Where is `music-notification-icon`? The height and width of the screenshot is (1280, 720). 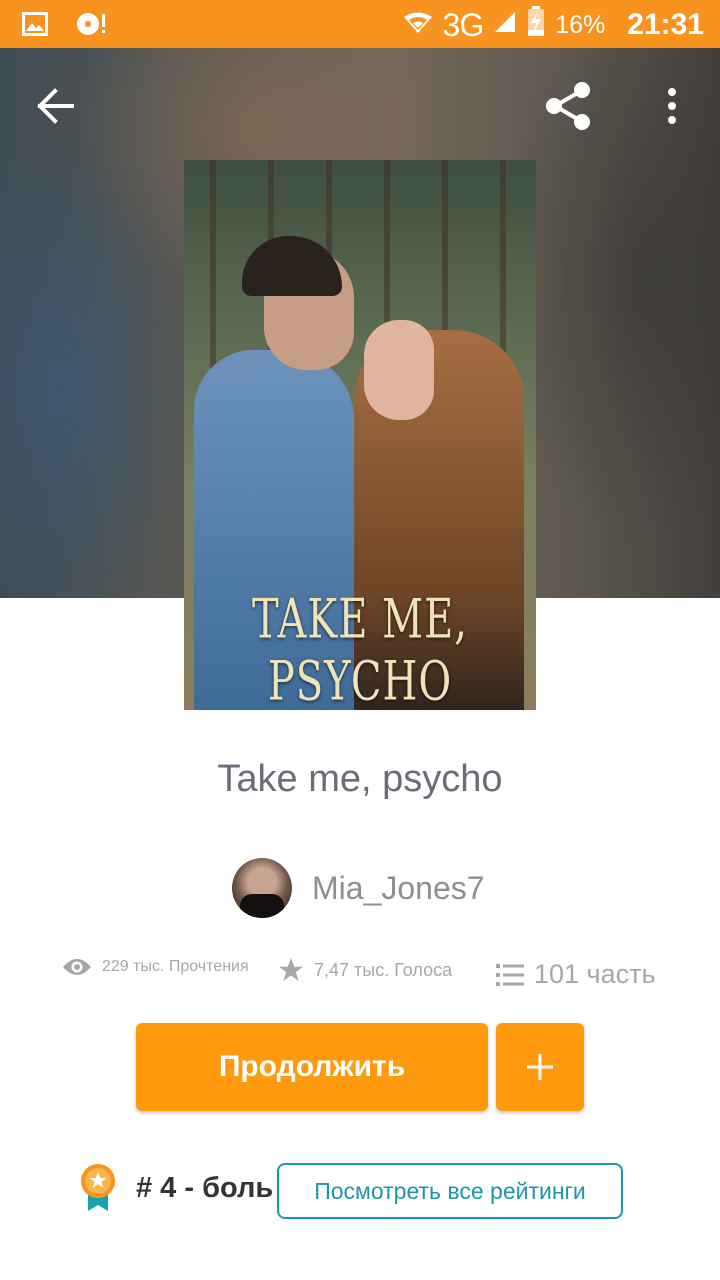
music-notification-icon is located at coordinates (92, 26).